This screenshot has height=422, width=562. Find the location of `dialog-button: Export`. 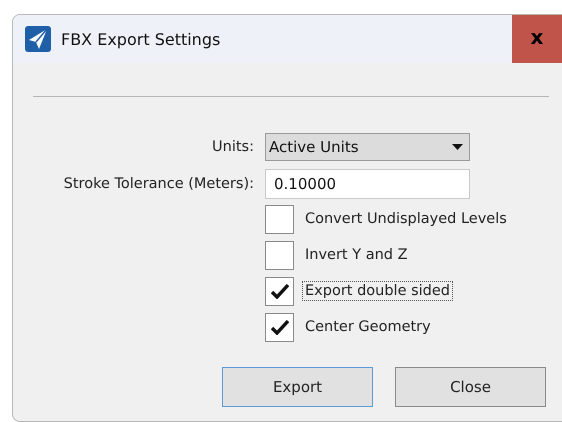

dialog-button: Export is located at coordinates (297, 387).